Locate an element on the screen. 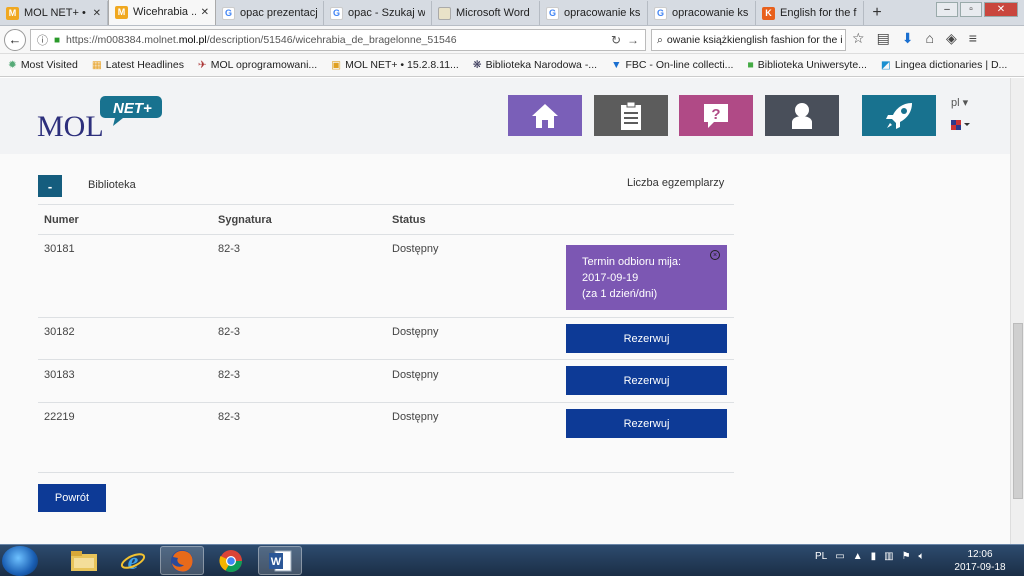 This screenshot has width=1024, height=576. info-icon: ⓘ is located at coordinates (42, 40).